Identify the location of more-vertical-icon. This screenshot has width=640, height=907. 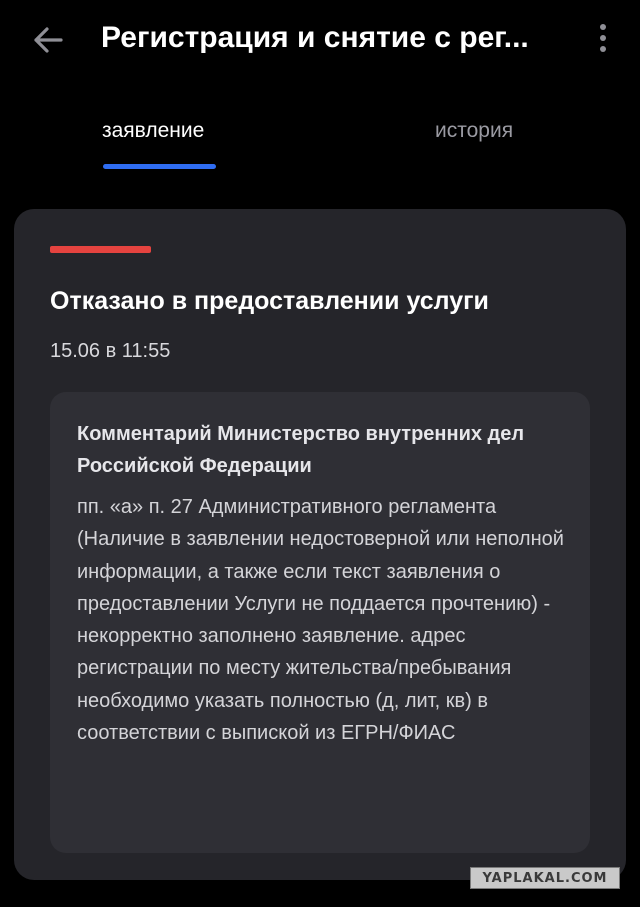
(603, 38).